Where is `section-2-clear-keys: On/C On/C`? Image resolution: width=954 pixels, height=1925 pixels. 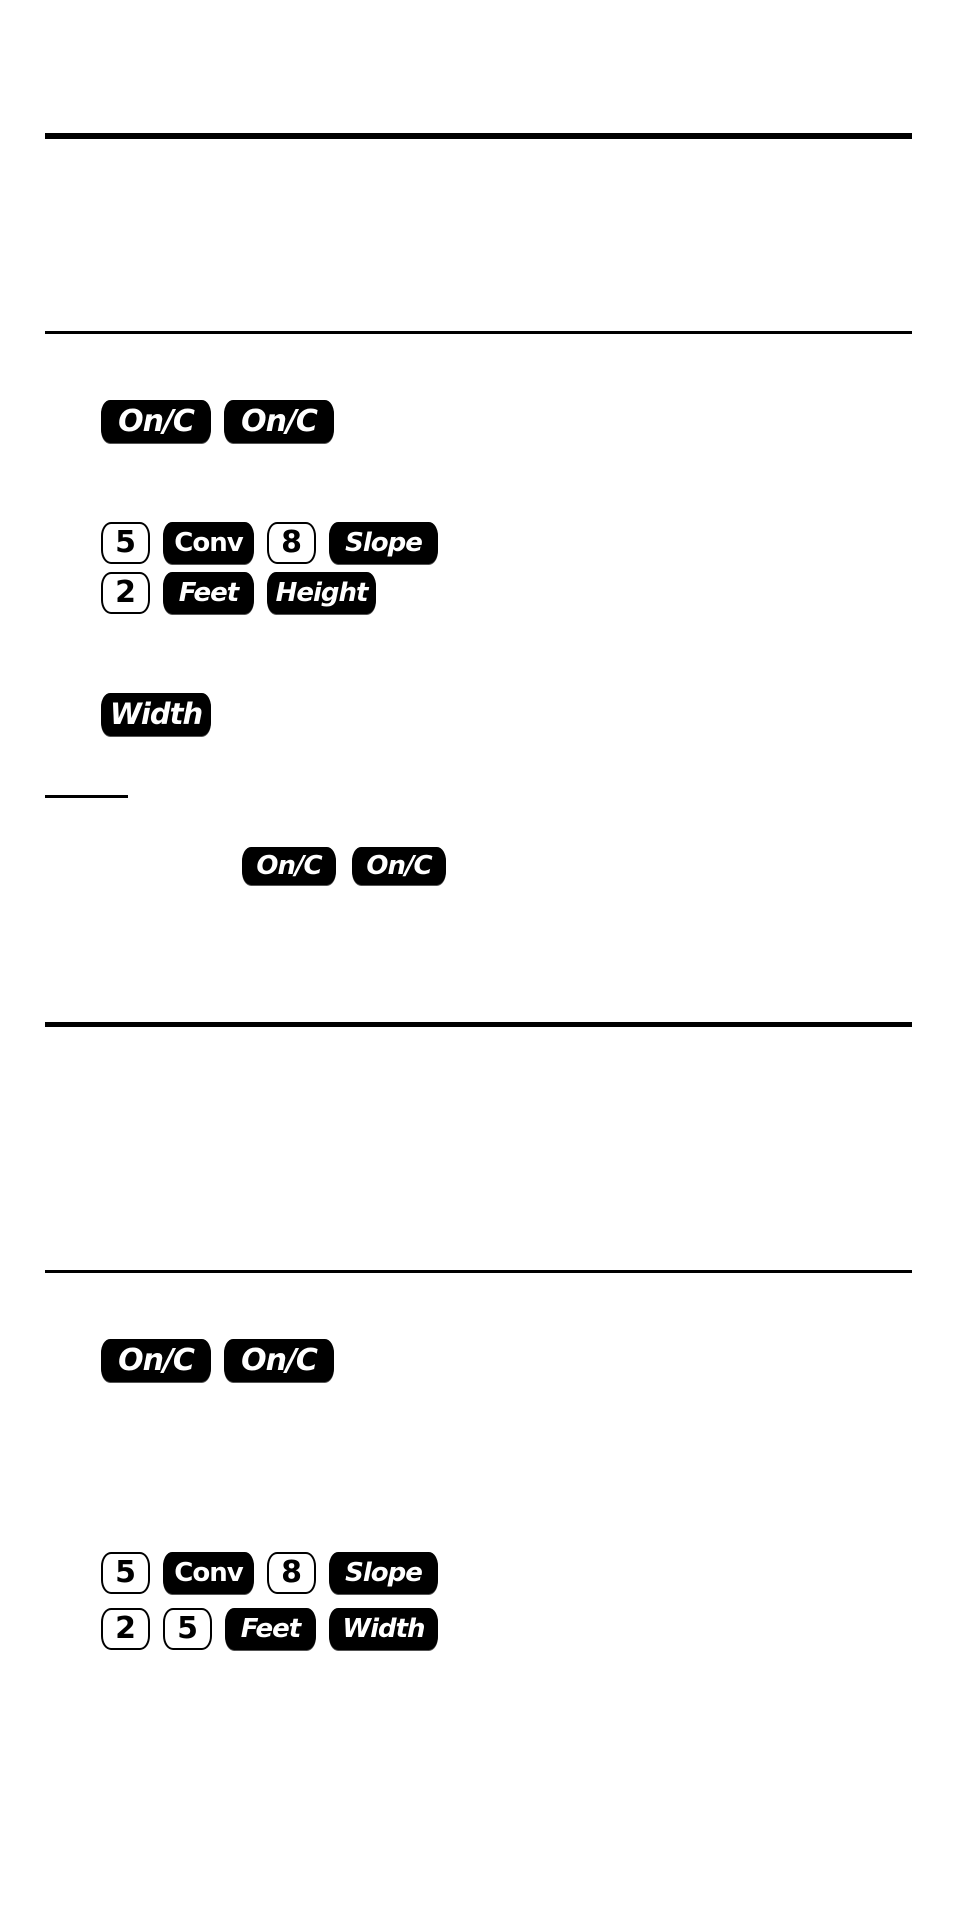 section-2-clear-keys: On/C On/C is located at coordinates (217, 1360).